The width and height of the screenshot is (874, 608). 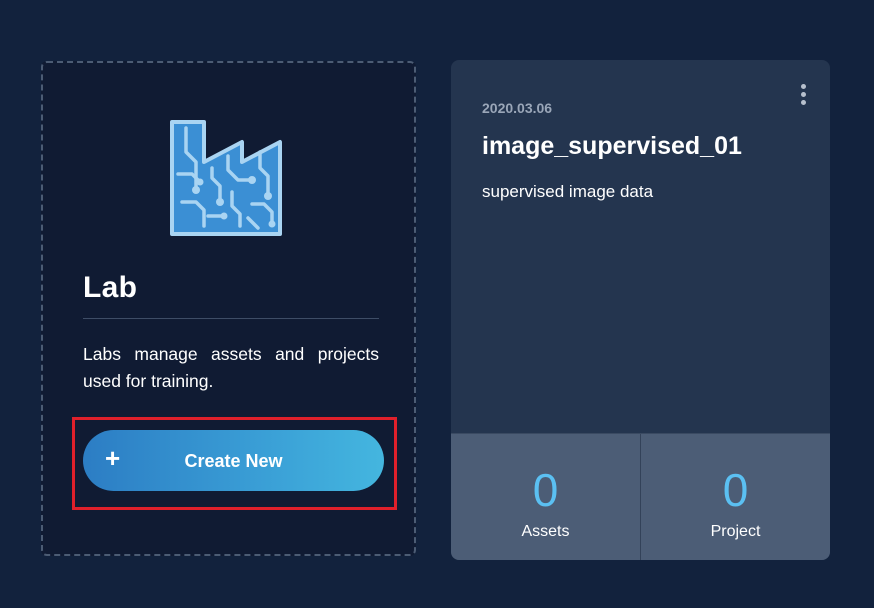 I want to click on lab-name: image_supervised_01, so click(x=612, y=146).